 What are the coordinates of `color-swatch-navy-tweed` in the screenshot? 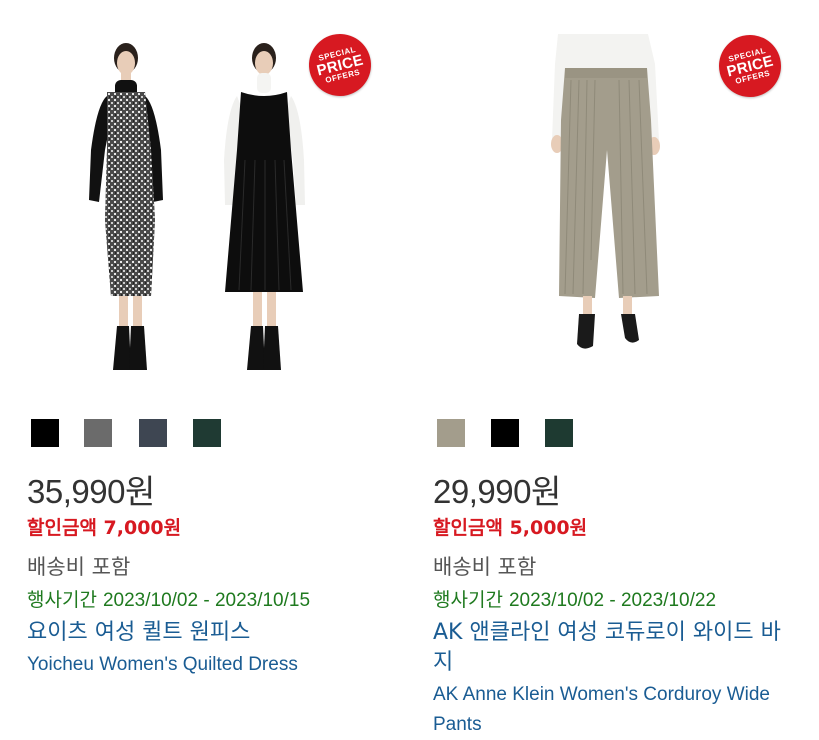 It's located at (153, 433).